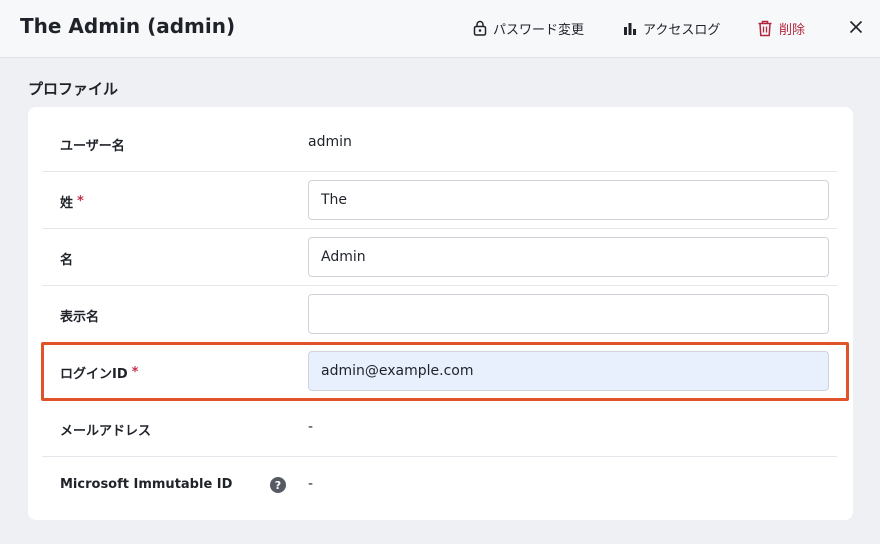 The height and width of the screenshot is (544, 880). What do you see at coordinates (128, 26) in the screenshot?
I see `dialog-title: The Admin (admin)` at bounding box center [128, 26].